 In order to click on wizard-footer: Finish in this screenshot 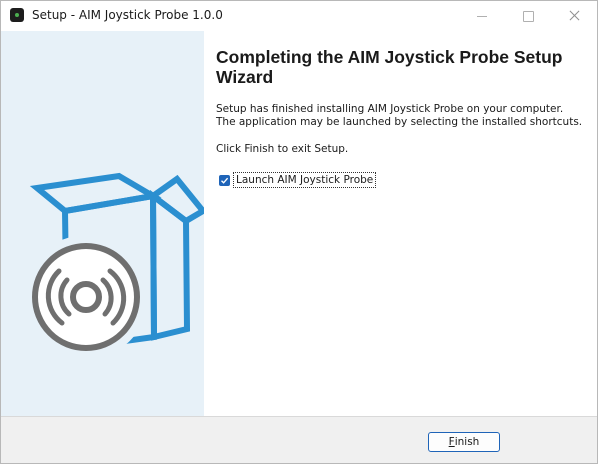, I will do `click(299, 439)`.